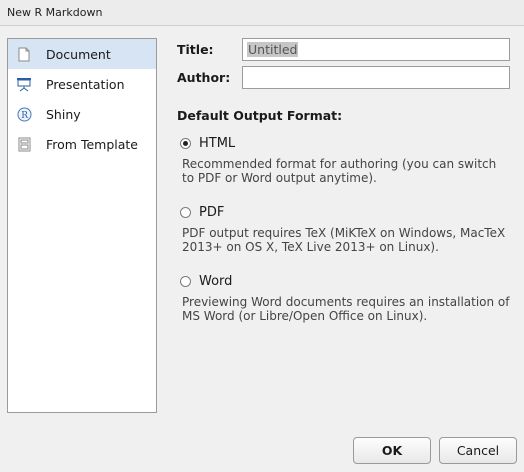 The width and height of the screenshot is (524, 472). Describe the element at coordinates (376, 77) in the screenshot. I see `author-input` at that location.